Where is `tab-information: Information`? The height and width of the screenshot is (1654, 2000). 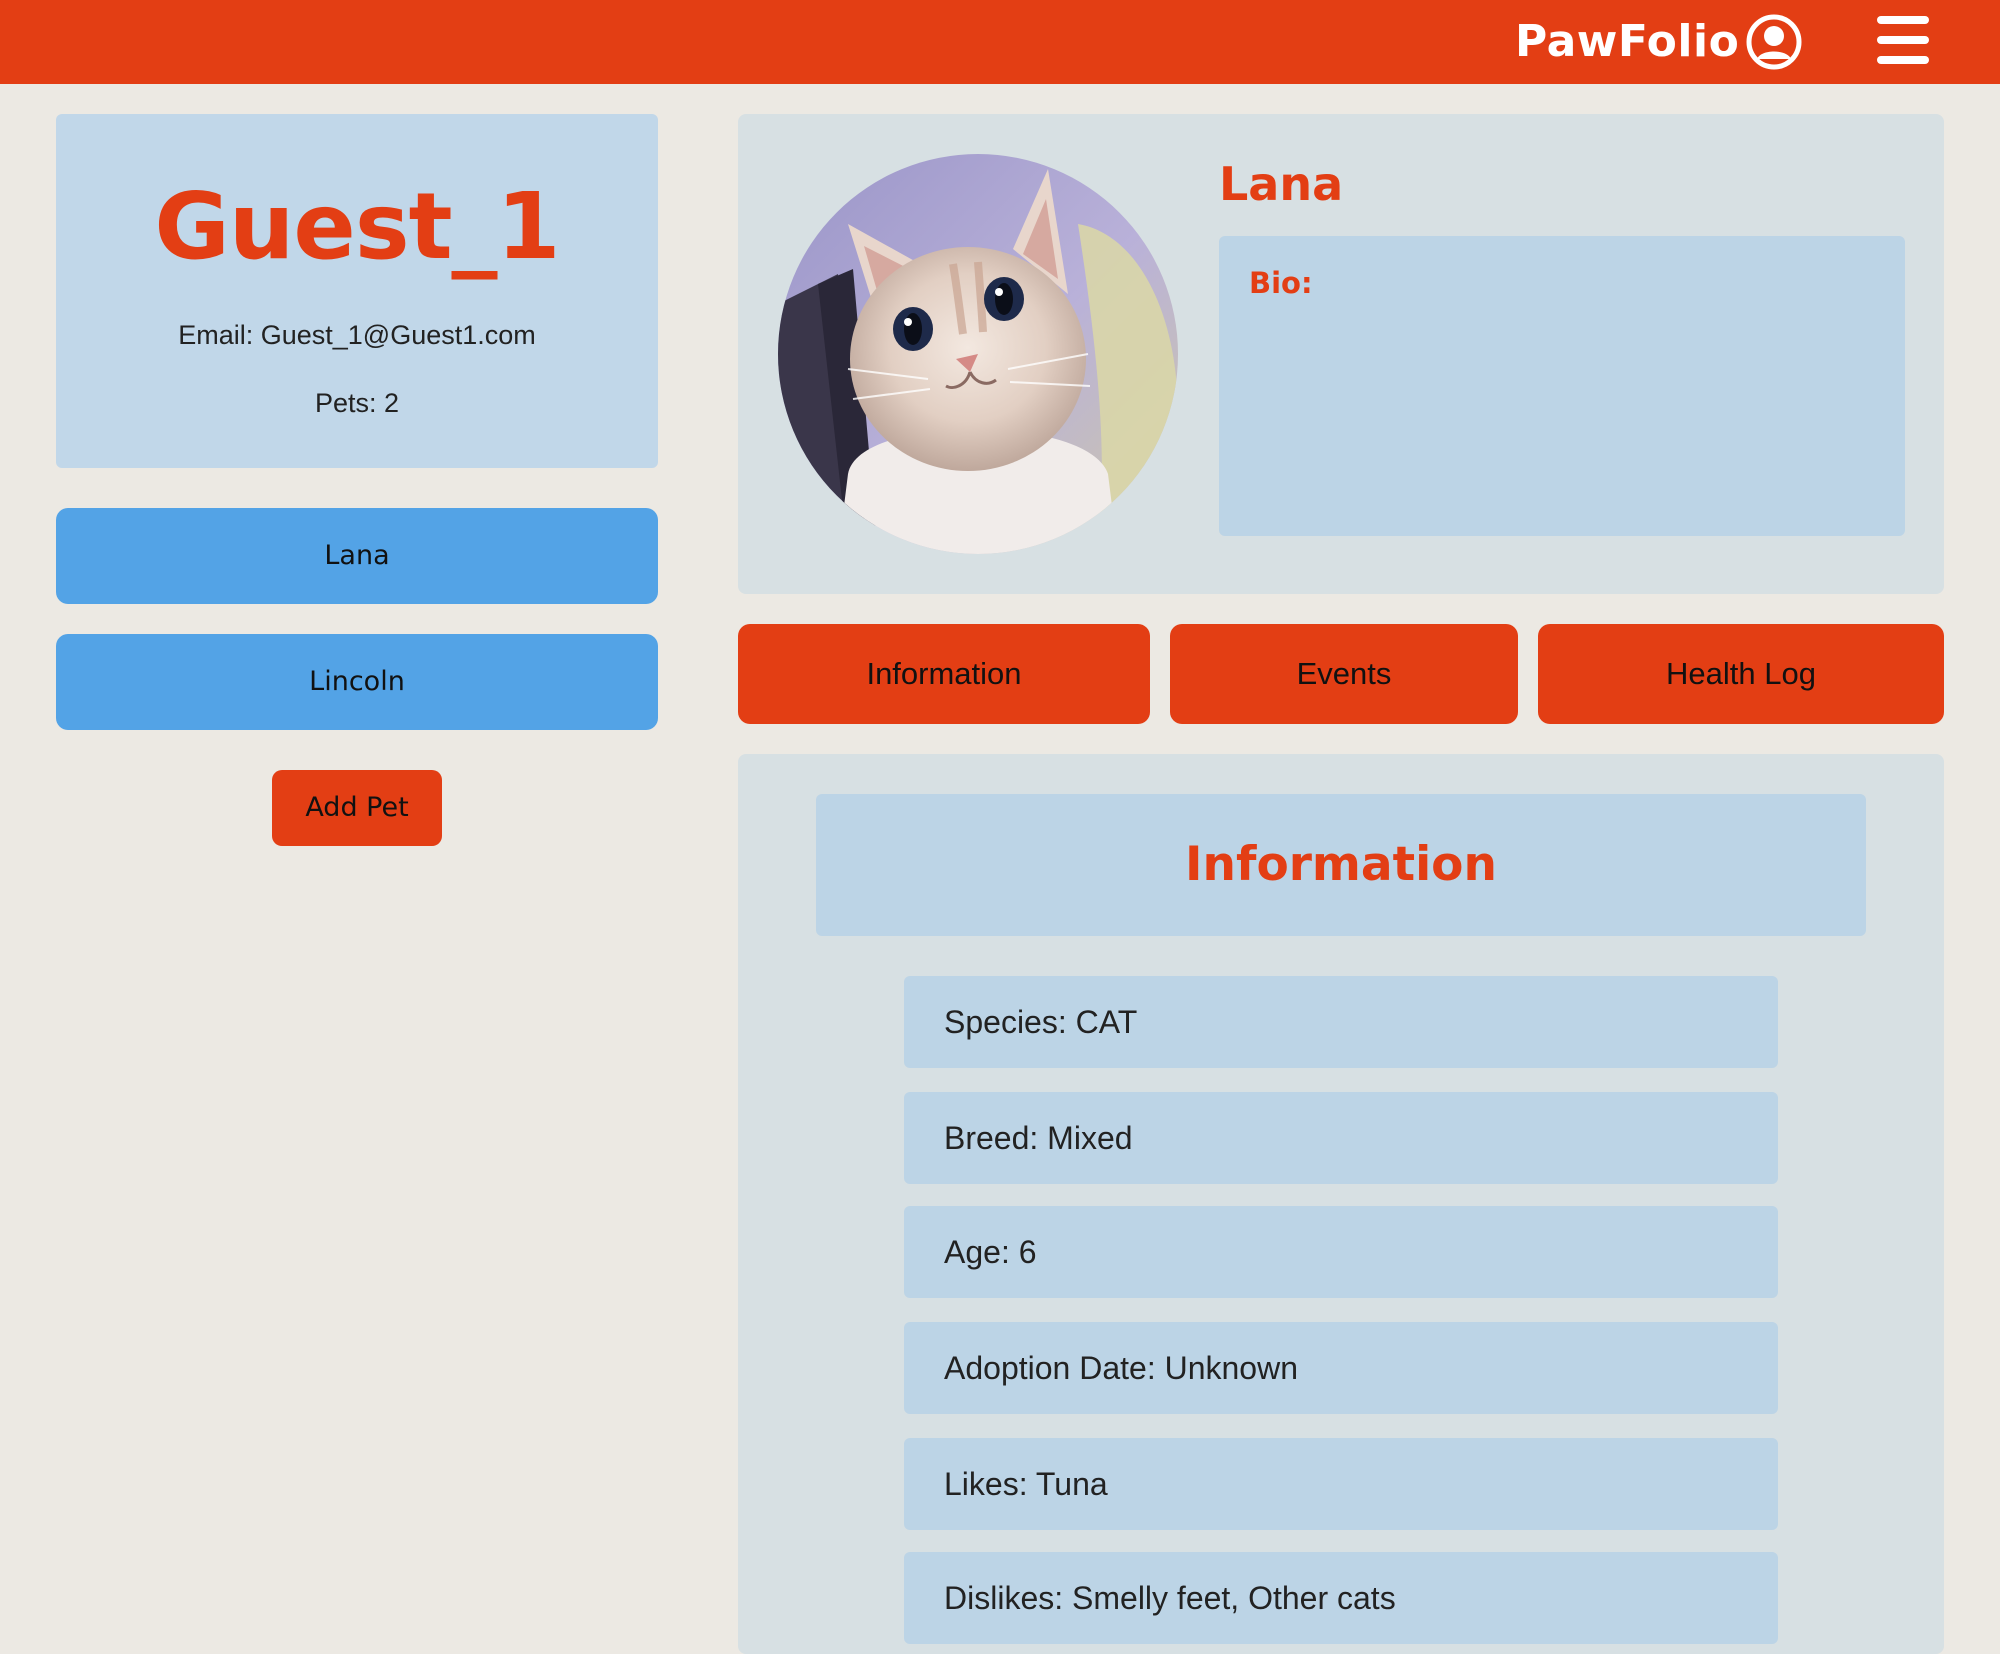 tab-information: Information is located at coordinates (944, 674).